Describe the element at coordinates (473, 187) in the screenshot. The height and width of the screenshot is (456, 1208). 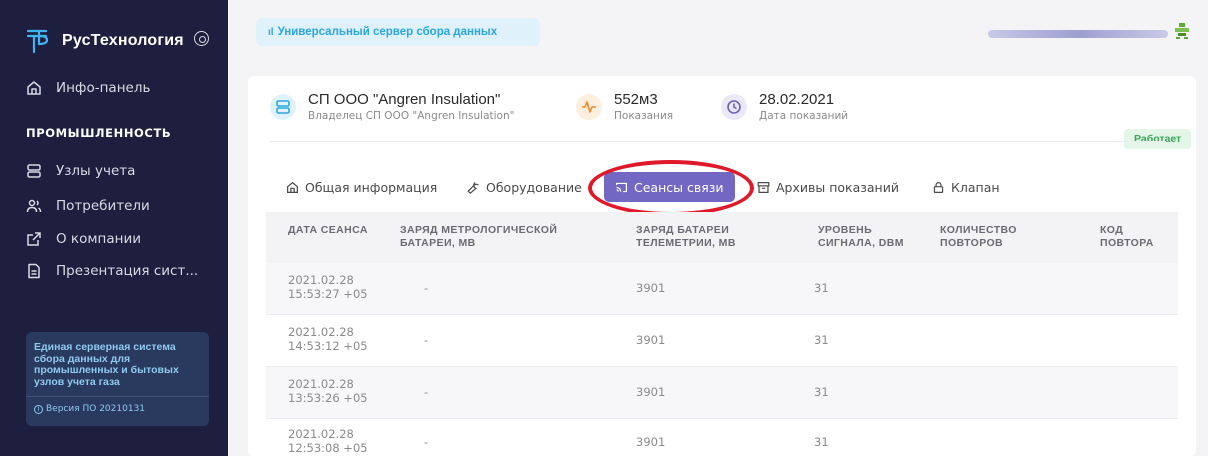
I see `wrench-icon` at that location.